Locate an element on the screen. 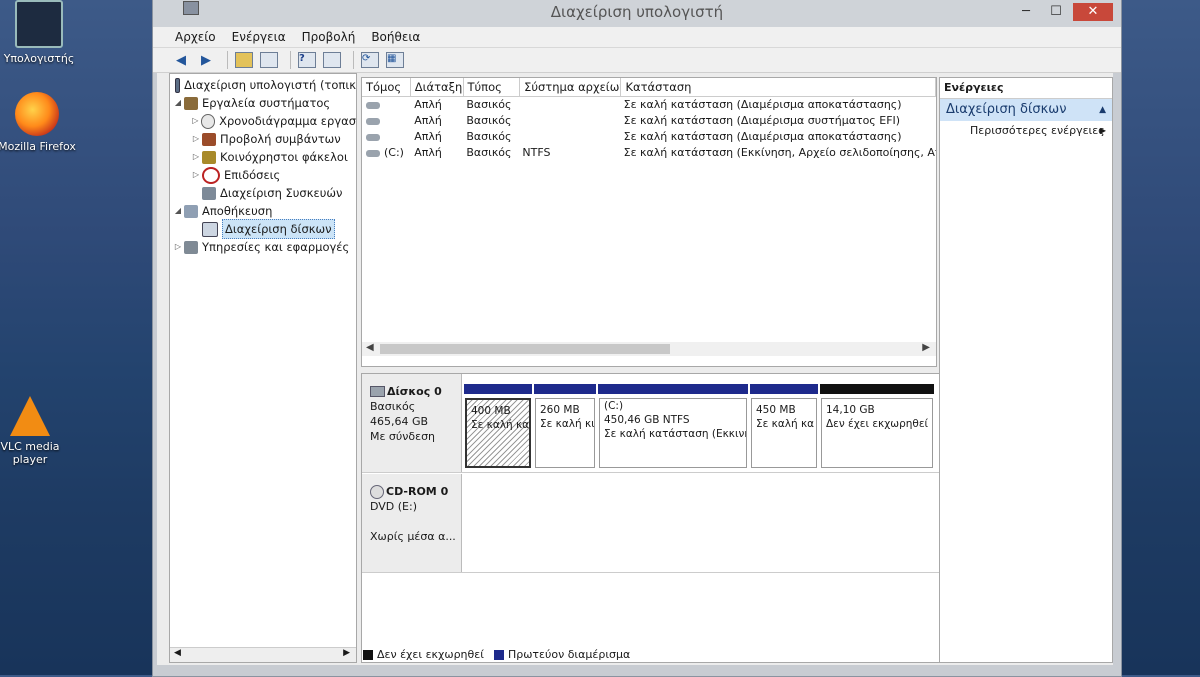 Image resolution: width=1200 pixels, height=677 pixels. tree-item-computer-management: Διαχείριση υπολογιστή (τοπικ is located at coordinates (263, 85).